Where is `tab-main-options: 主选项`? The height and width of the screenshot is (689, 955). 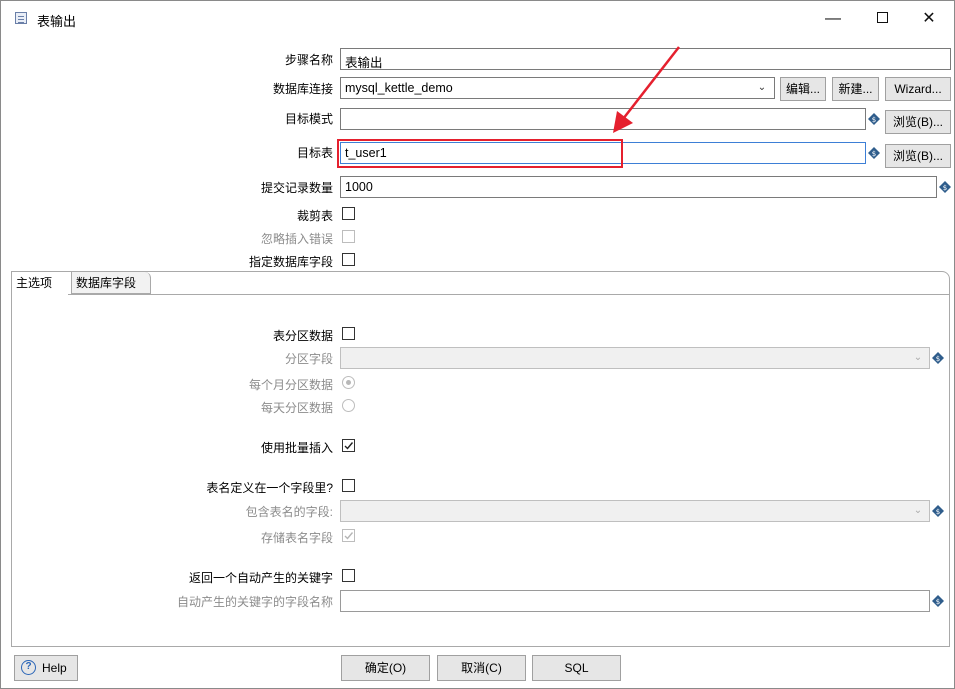 tab-main-options: 主选项 is located at coordinates (40, 283).